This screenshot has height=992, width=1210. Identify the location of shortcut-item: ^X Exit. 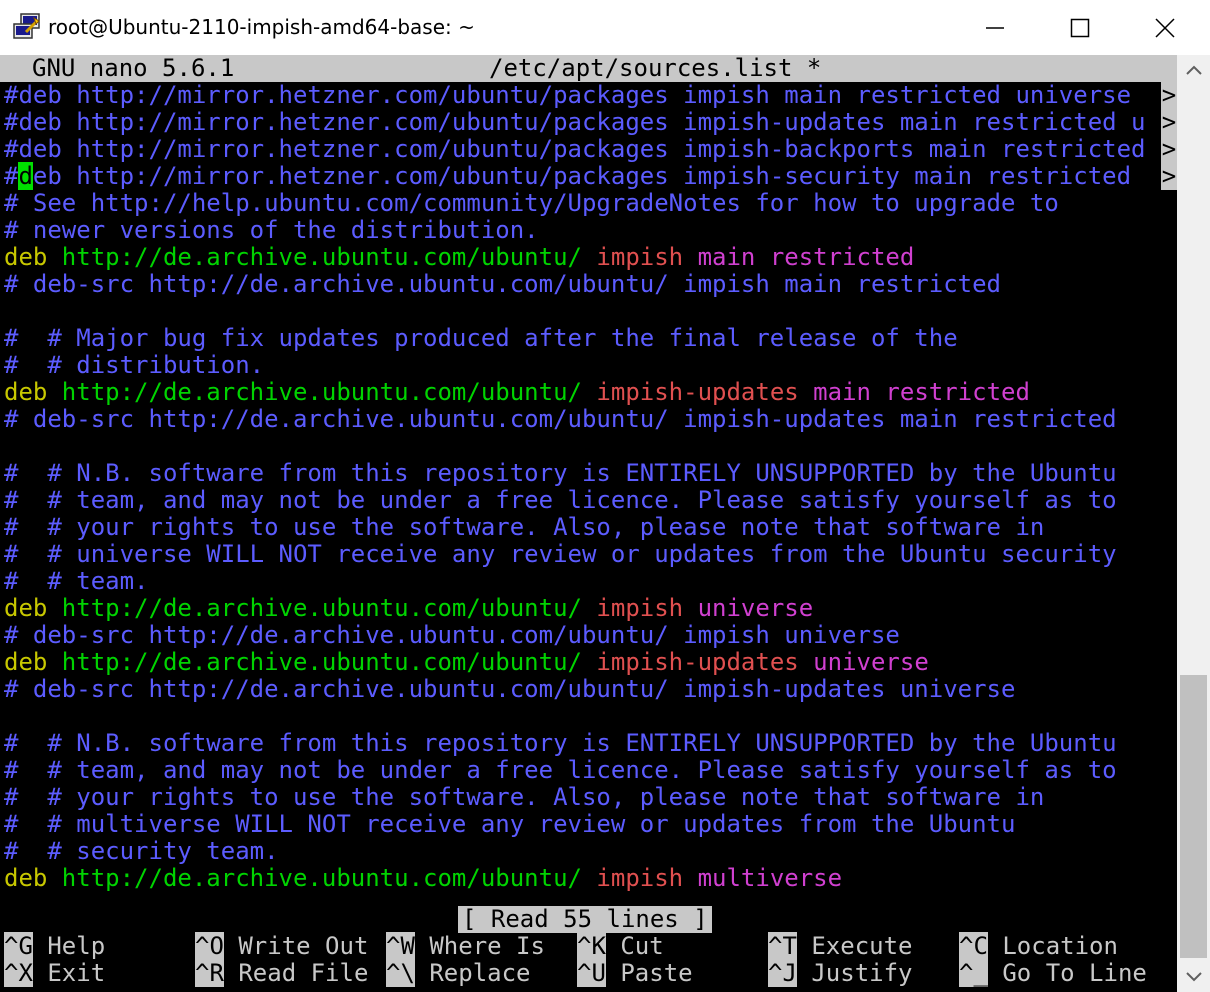
(54, 973).